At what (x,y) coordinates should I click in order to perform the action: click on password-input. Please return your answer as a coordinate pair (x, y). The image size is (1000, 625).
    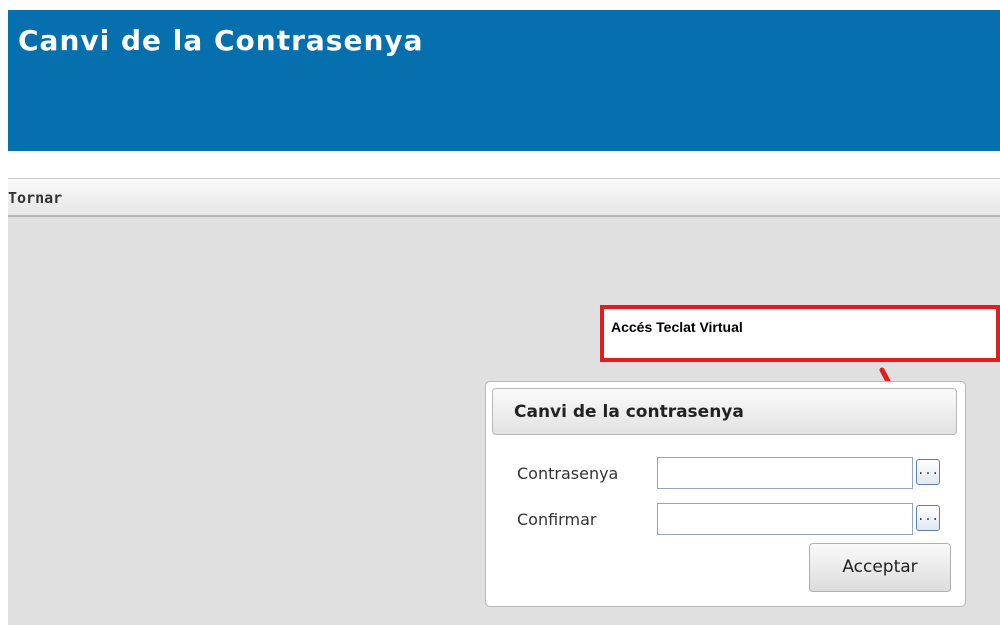
    Looking at the image, I should click on (785, 473).